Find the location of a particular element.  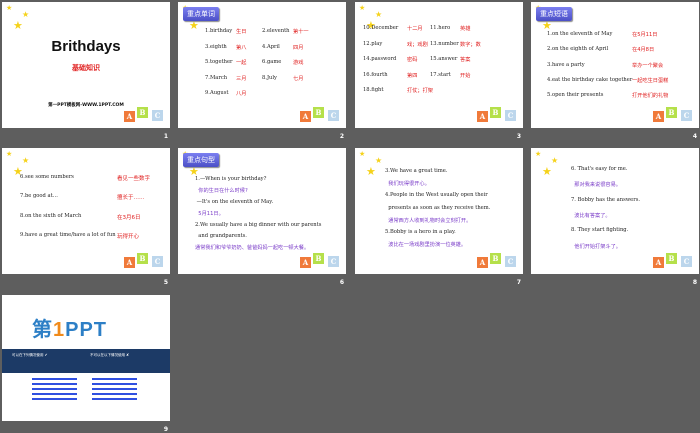

word: 12.play is located at coordinates (373, 43).